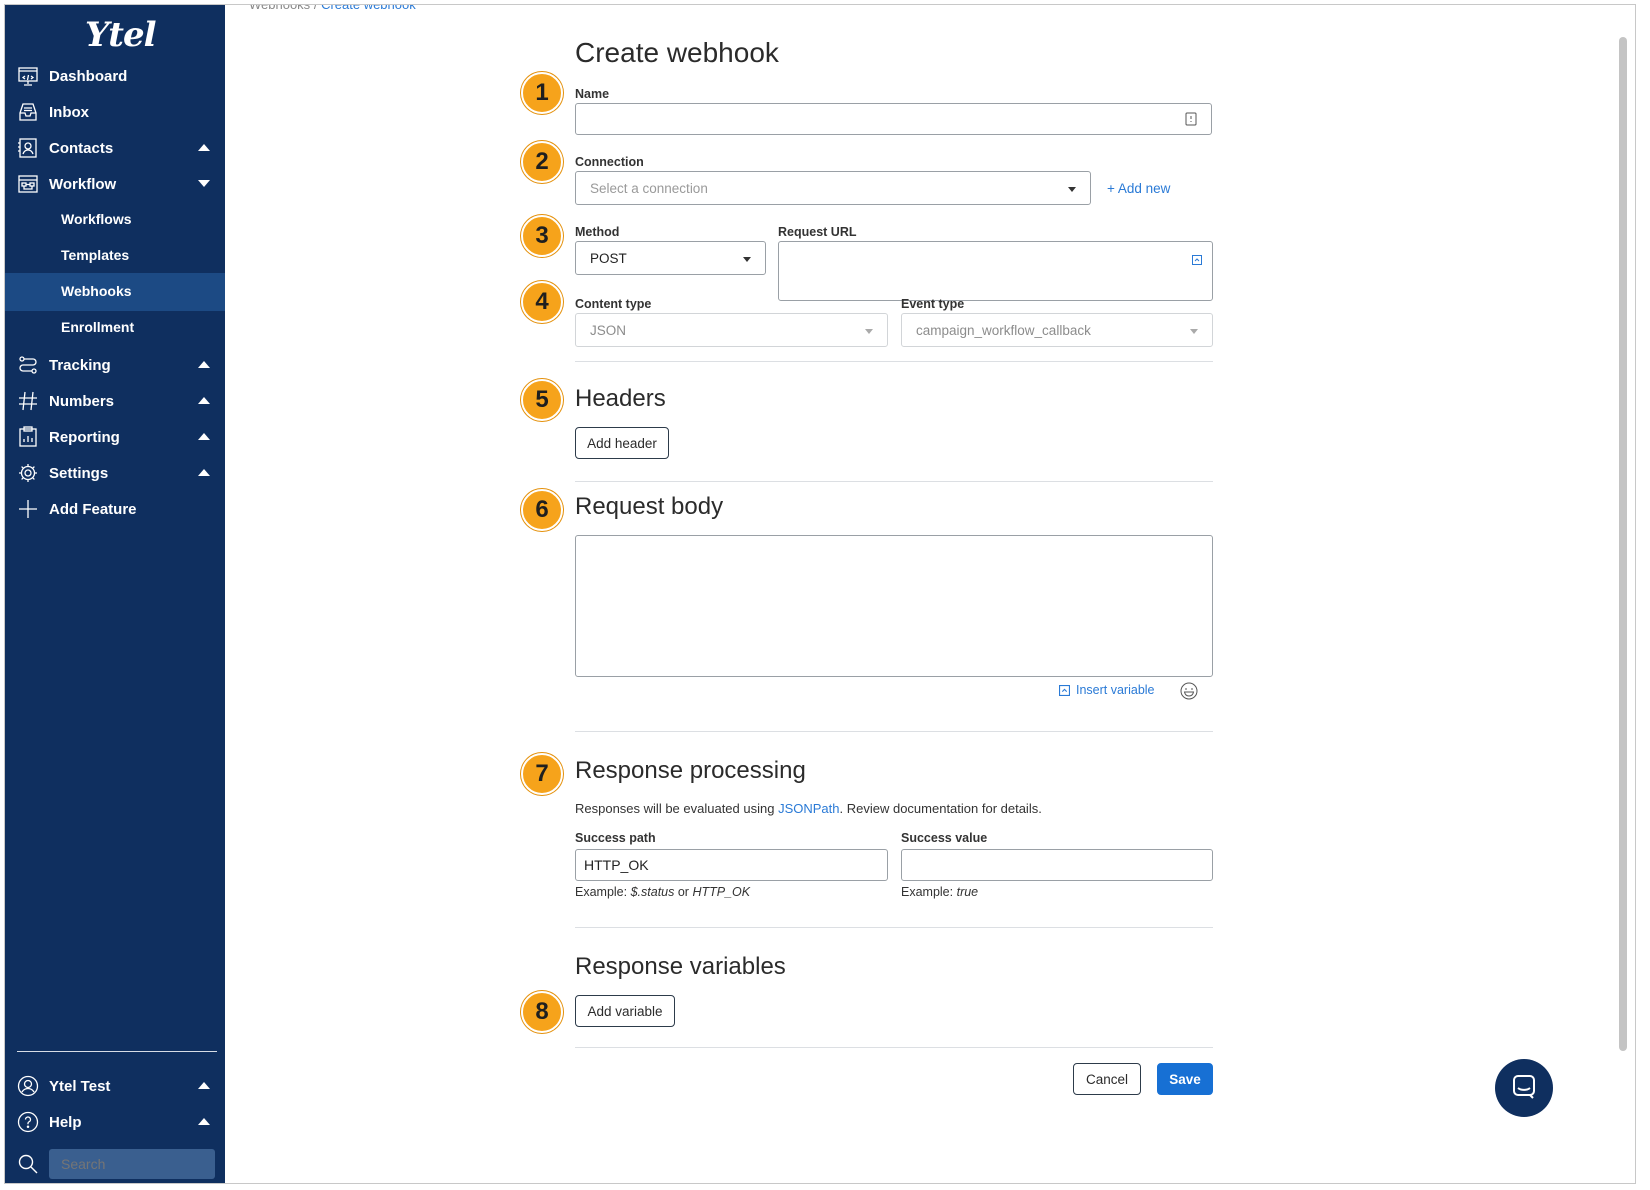 This screenshot has width=1650, height=1190. Describe the element at coordinates (608, 330) in the screenshot. I see `content-type-value: JSON` at that location.